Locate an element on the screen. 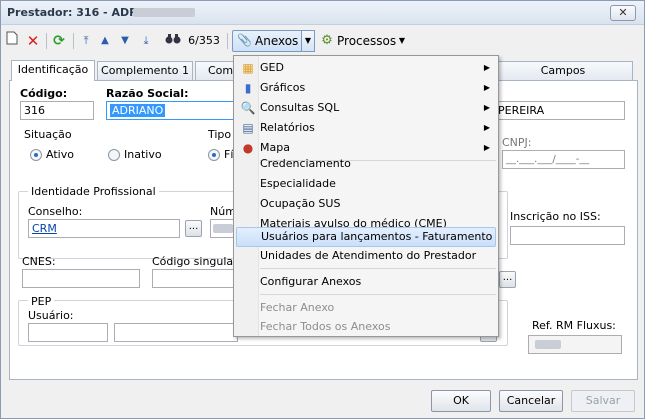  usuario-label: Usuário: is located at coordinates (51, 315).